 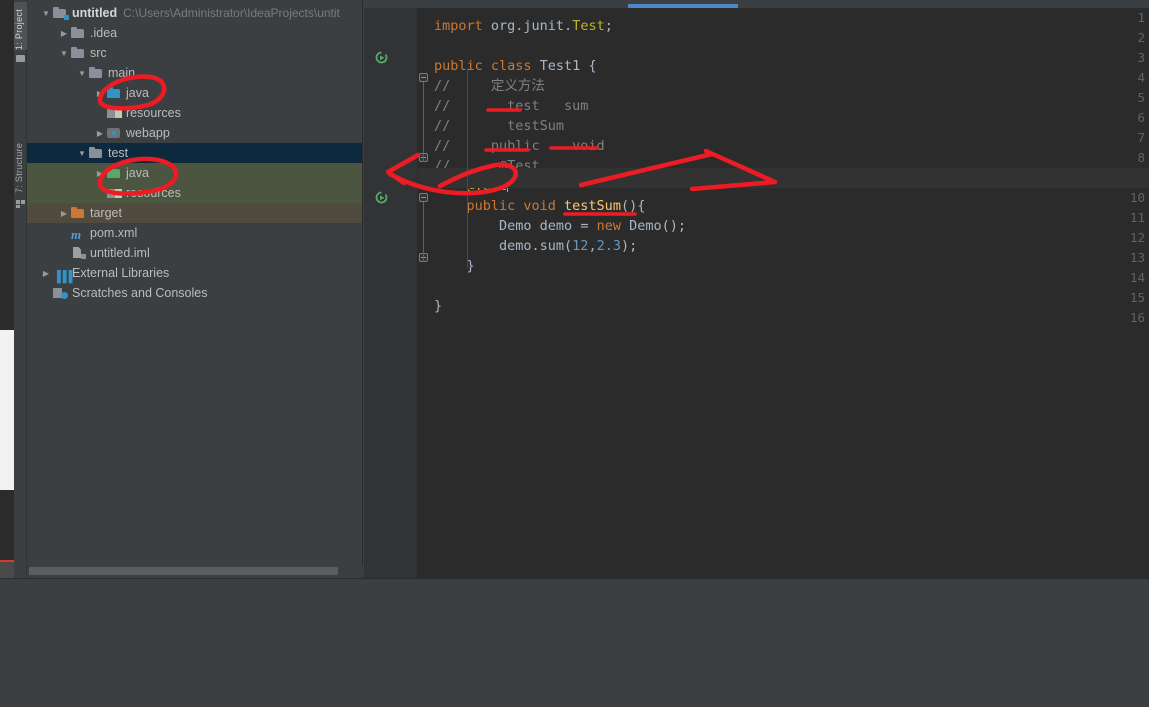 I want to click on line-number: 1, so click(x=1141, y=17).